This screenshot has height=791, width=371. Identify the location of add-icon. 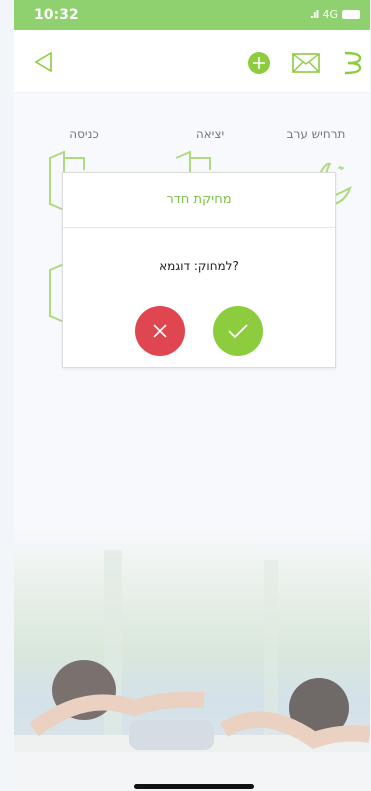
(259, 63).